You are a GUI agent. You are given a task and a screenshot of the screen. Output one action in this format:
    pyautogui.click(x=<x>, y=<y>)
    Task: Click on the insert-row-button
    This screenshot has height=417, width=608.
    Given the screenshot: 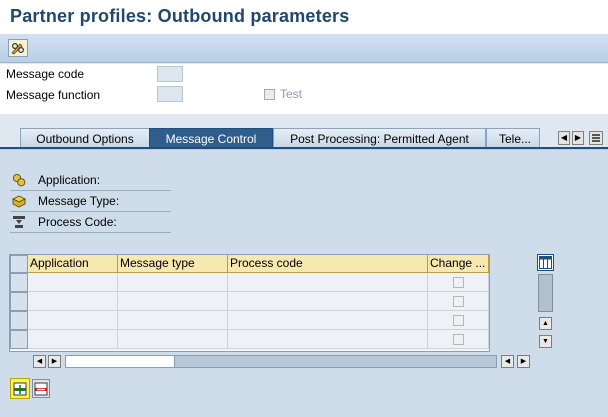 What is the action you would take?
    pyautogui.click(x=20, y=388)
    